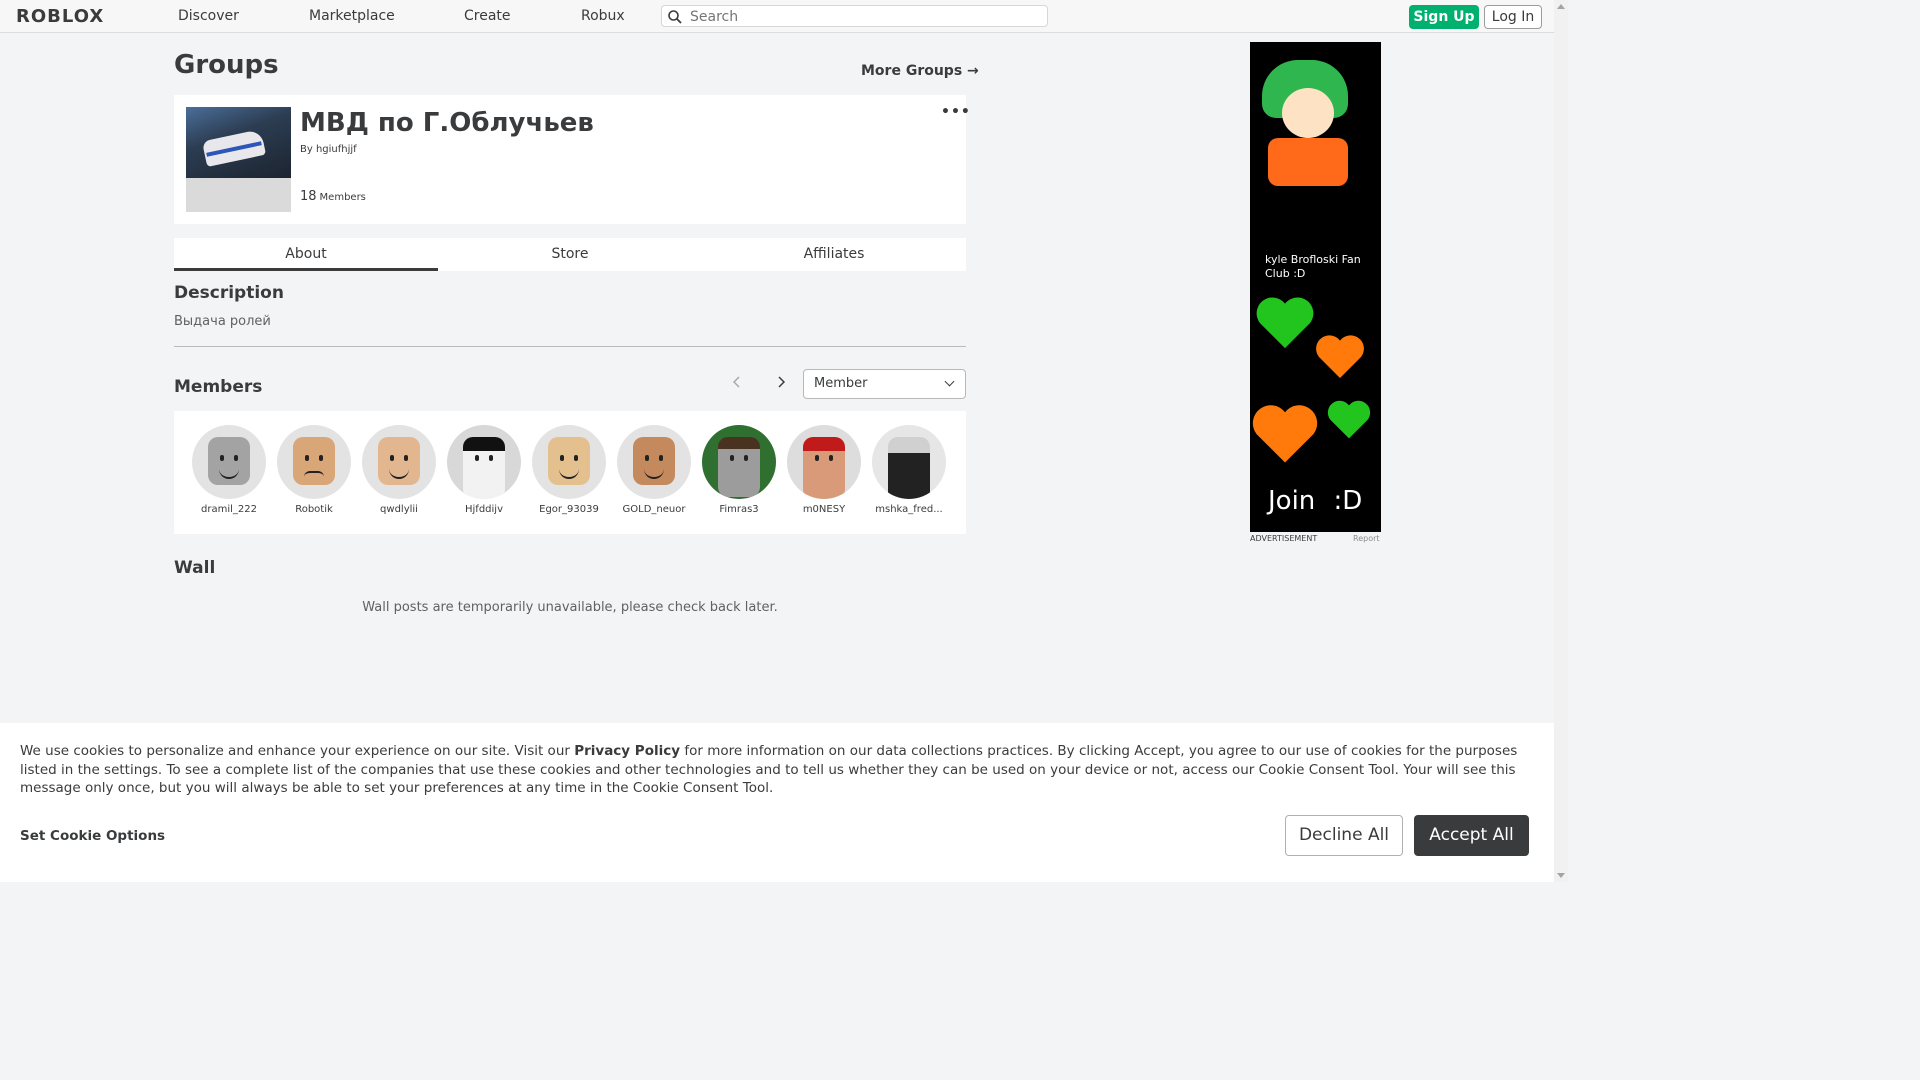  I want to click on page-scrollbar, so click(1561, 441).